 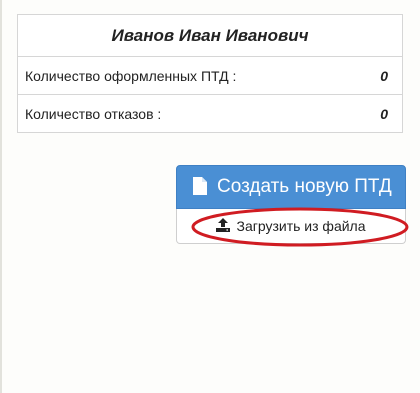 I want to click on user-name-heading: Иванов Иван Иванович, so click(x=210, y=35).